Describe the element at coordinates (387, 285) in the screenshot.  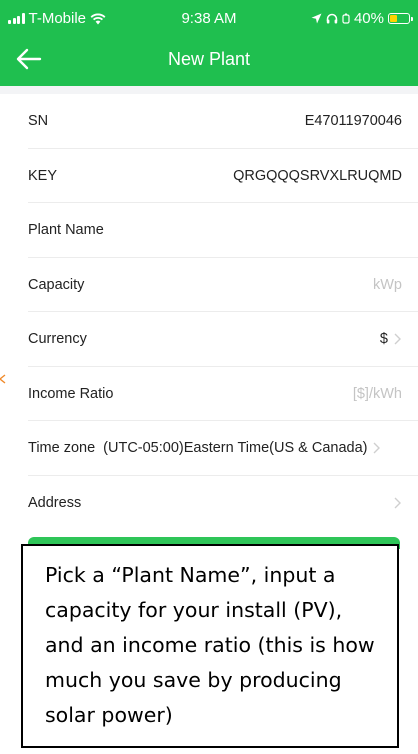
I see `capacity-input: kWp` at that location.